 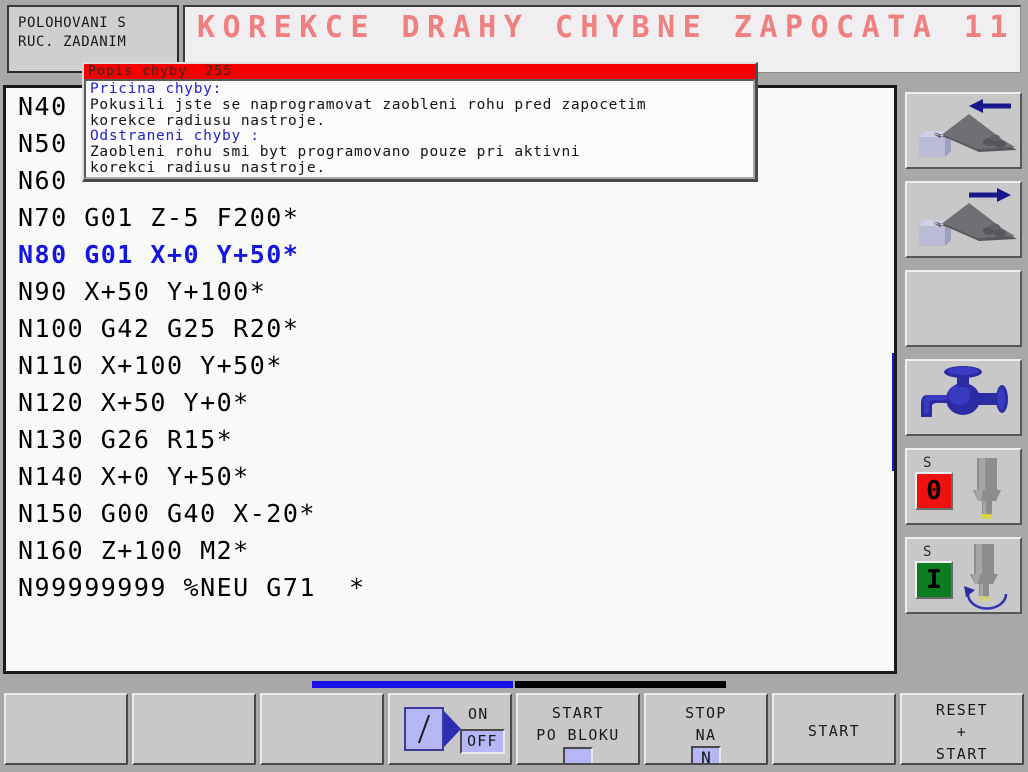 I want to click on softkey-8-line-1: RESET, so click(x=962, y=710).